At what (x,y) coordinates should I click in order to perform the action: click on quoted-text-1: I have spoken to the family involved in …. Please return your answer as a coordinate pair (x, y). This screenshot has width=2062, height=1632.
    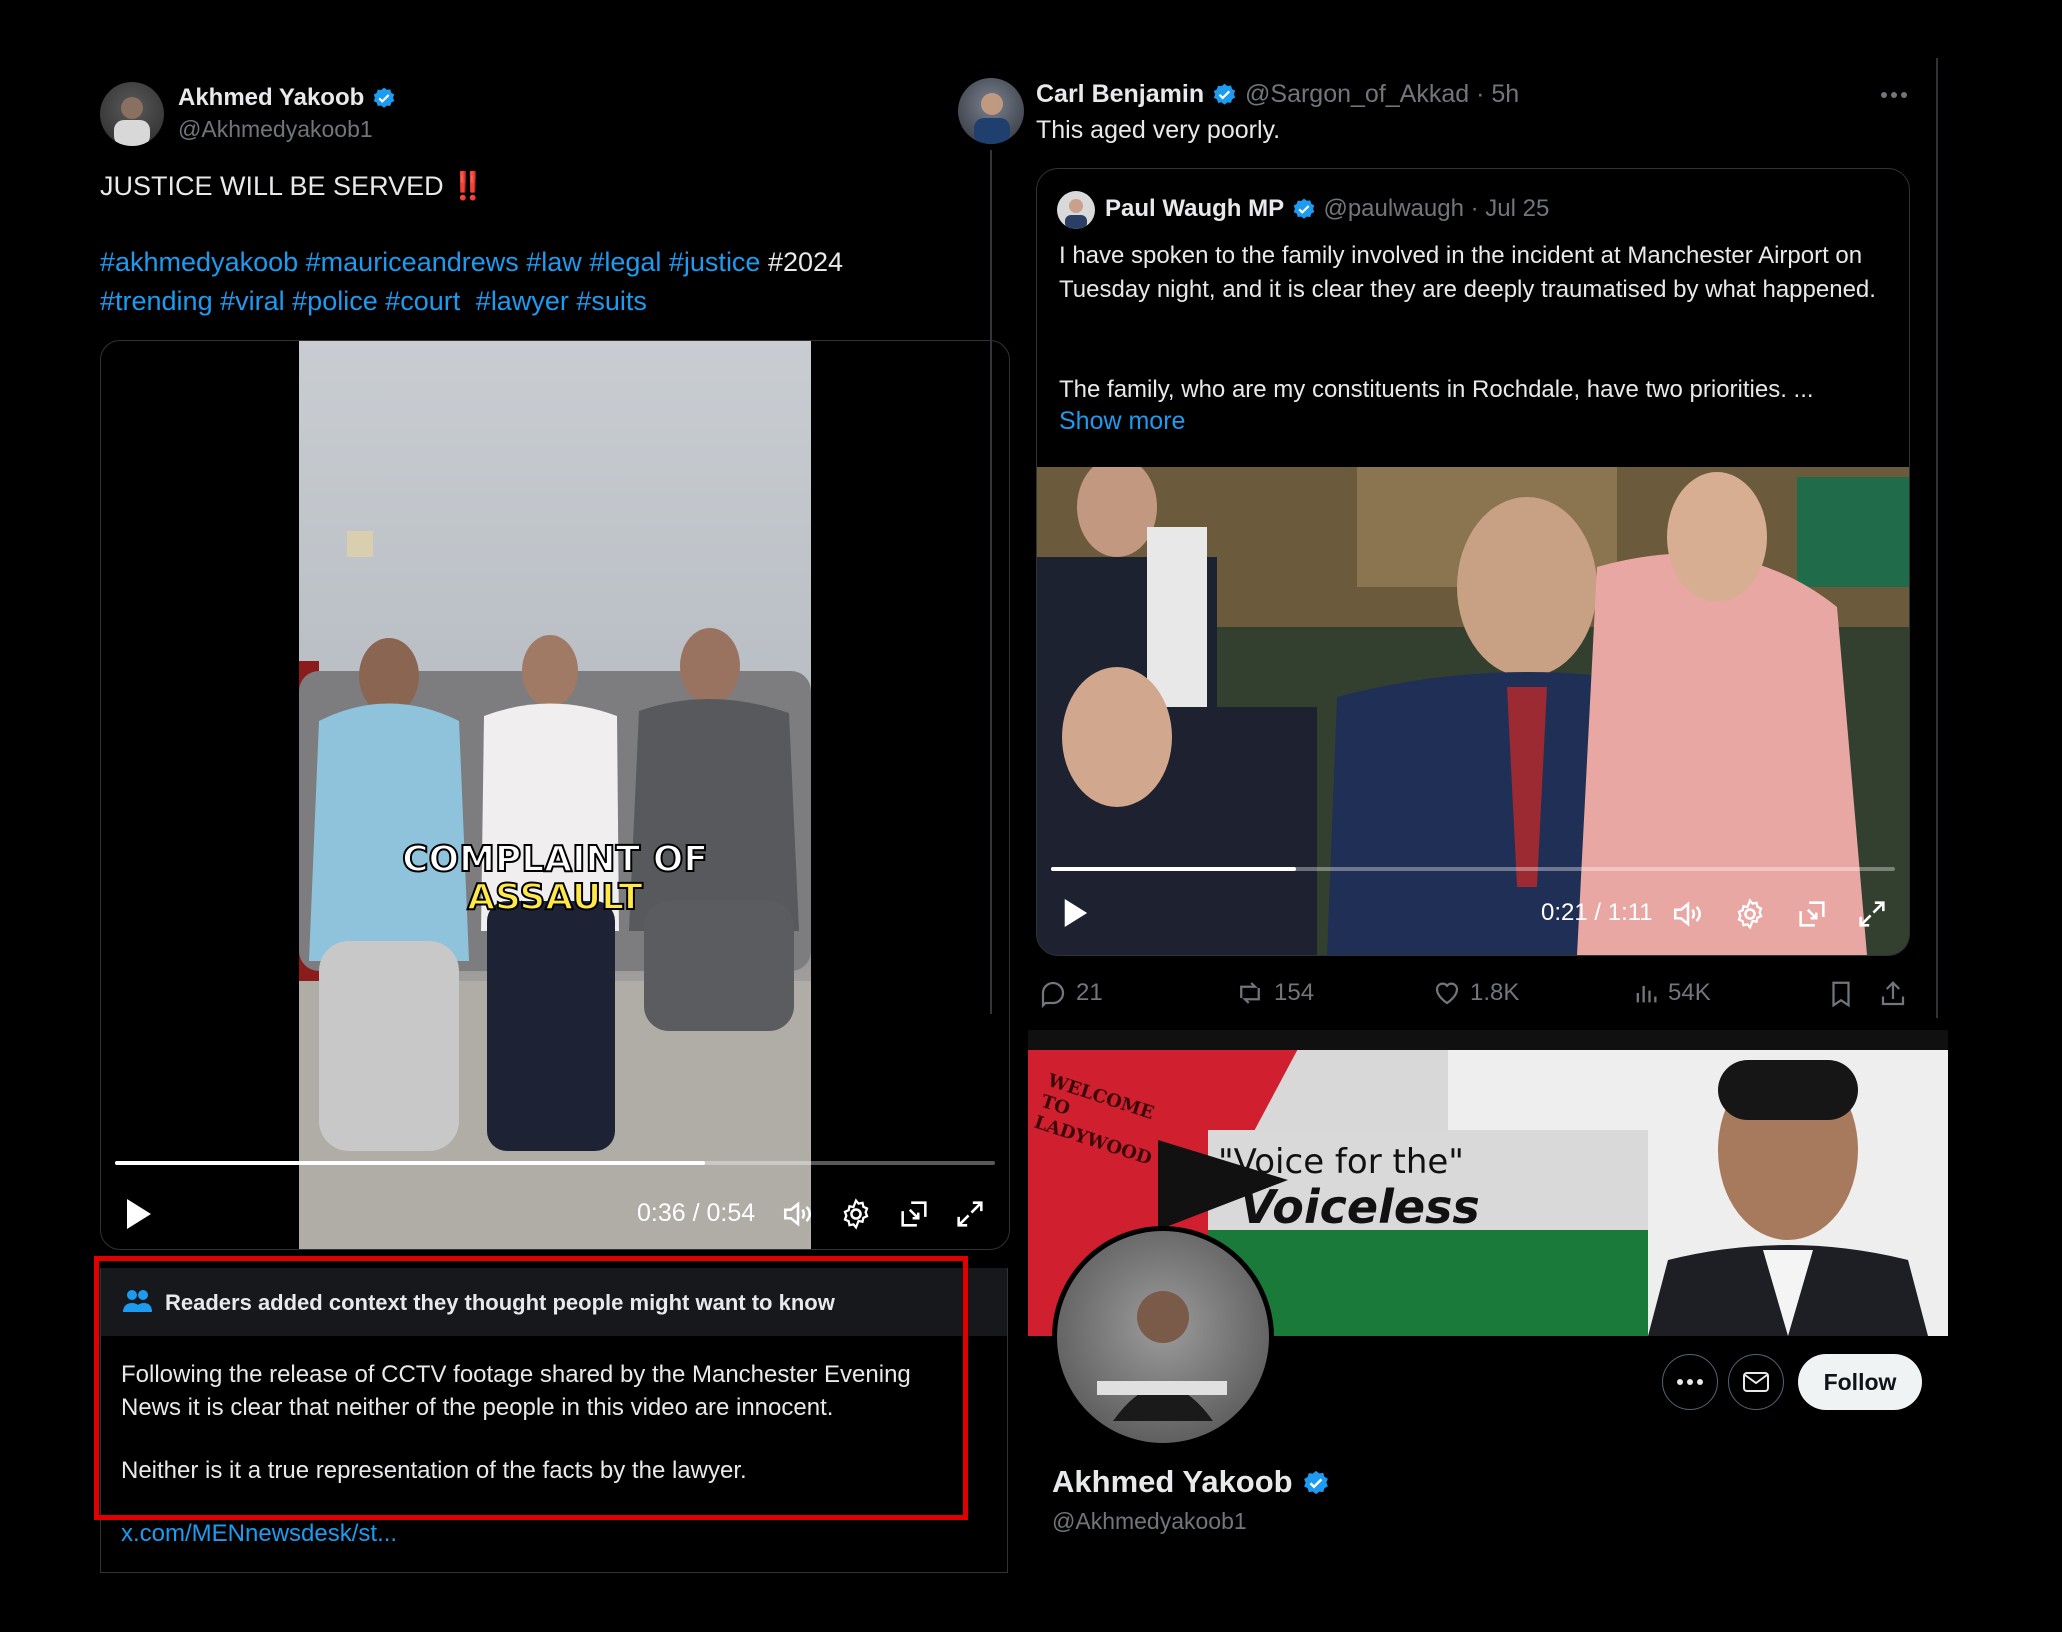
    Looking at the image, I should click on (1467, 272).